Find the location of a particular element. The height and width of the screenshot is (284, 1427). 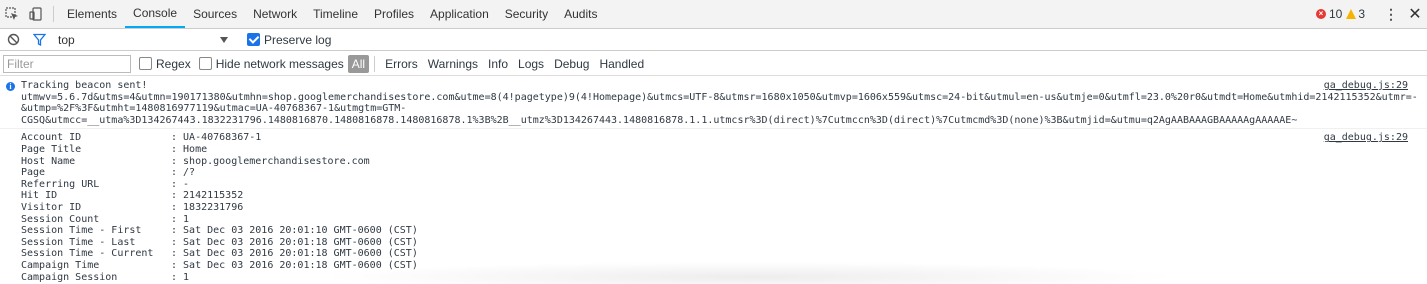

regex-label: Regex is located at coordinates (173, 63).